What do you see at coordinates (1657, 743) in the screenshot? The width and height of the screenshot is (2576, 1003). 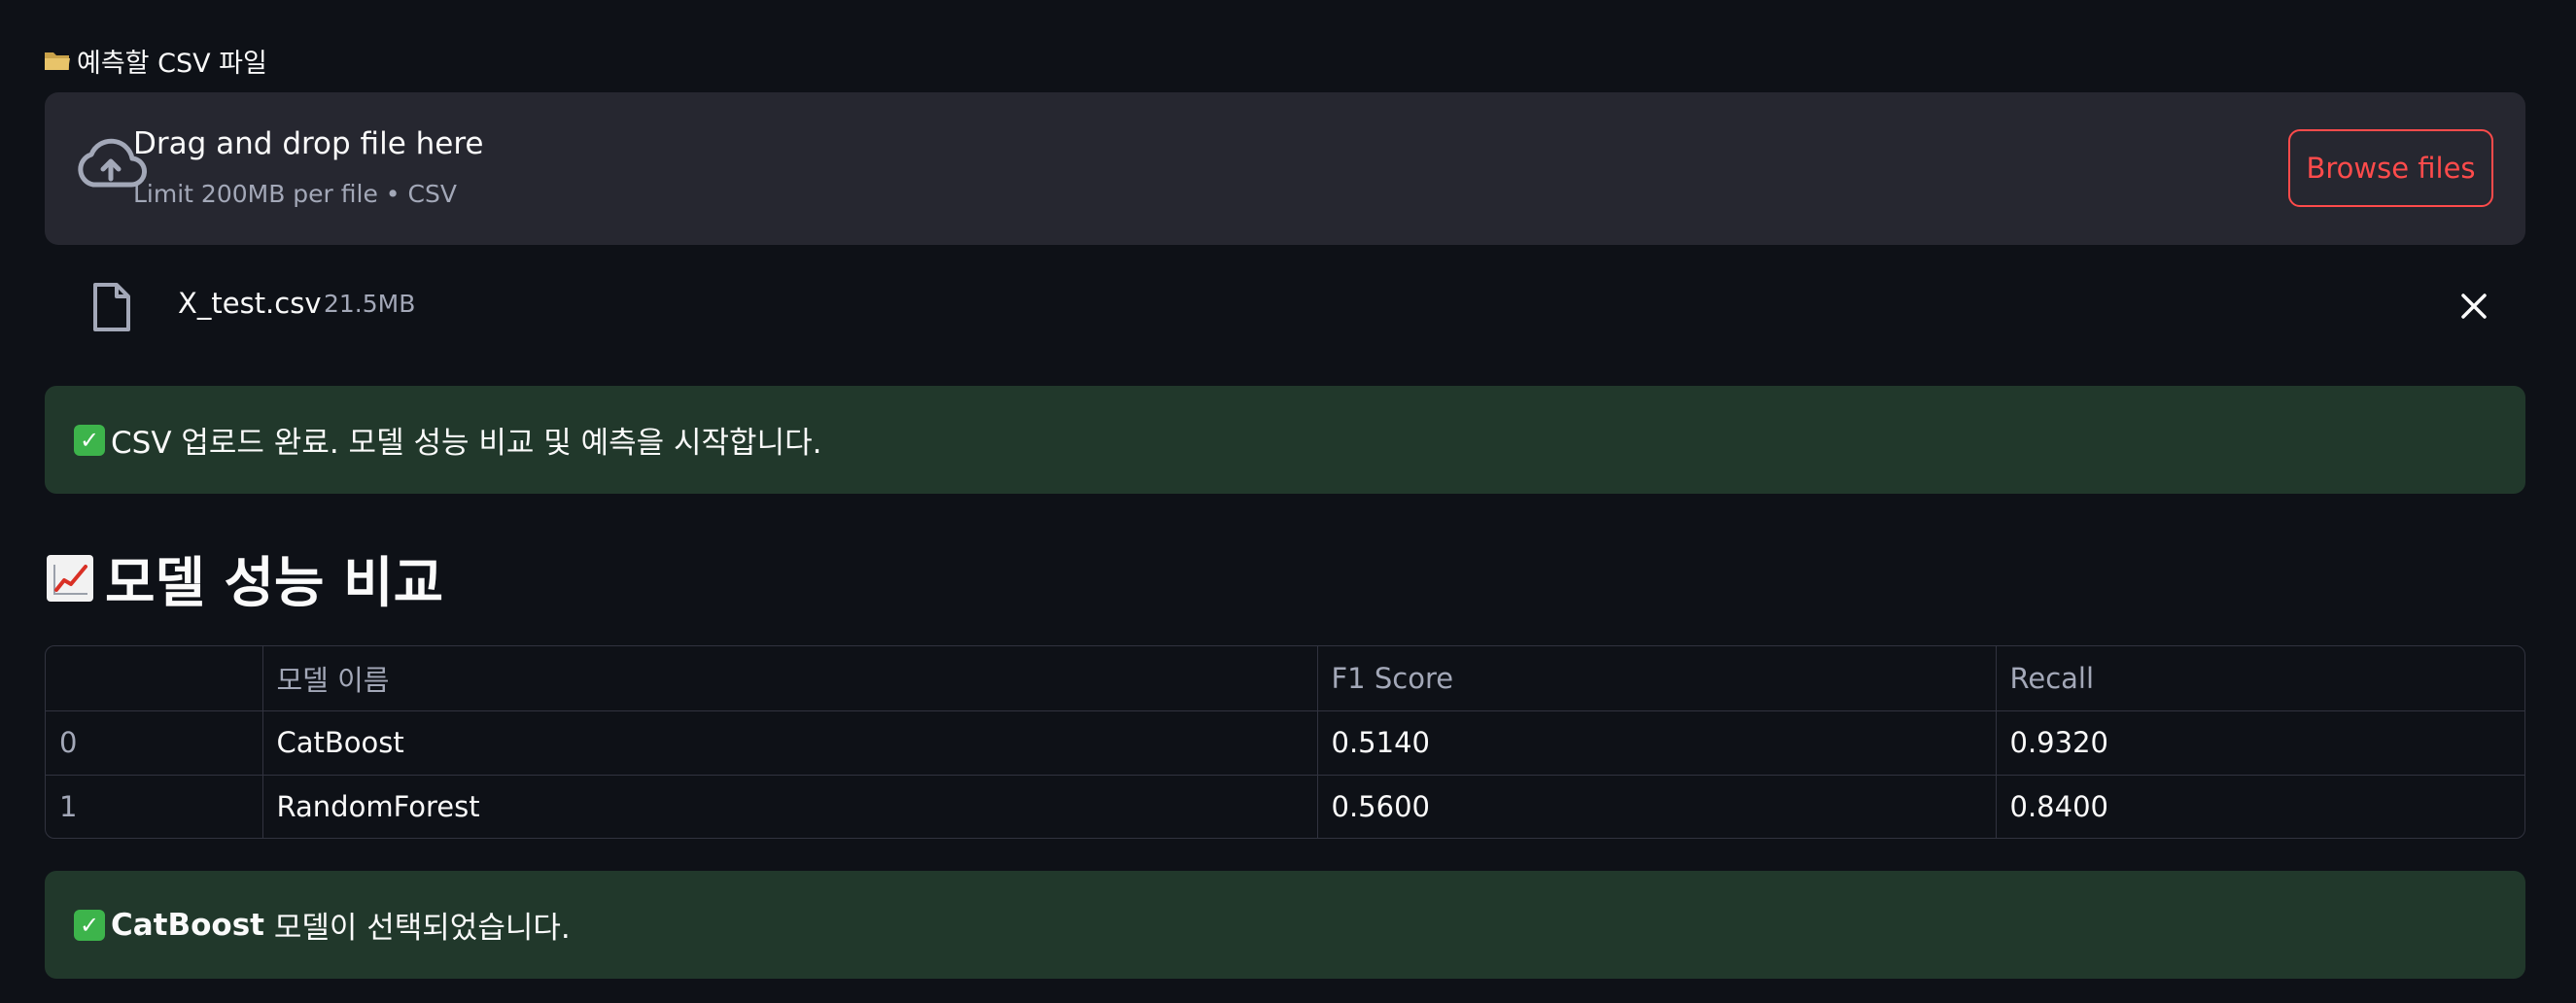 I see `table-cell-f1-score: 0.5140` at bounding box center [1657, 743].